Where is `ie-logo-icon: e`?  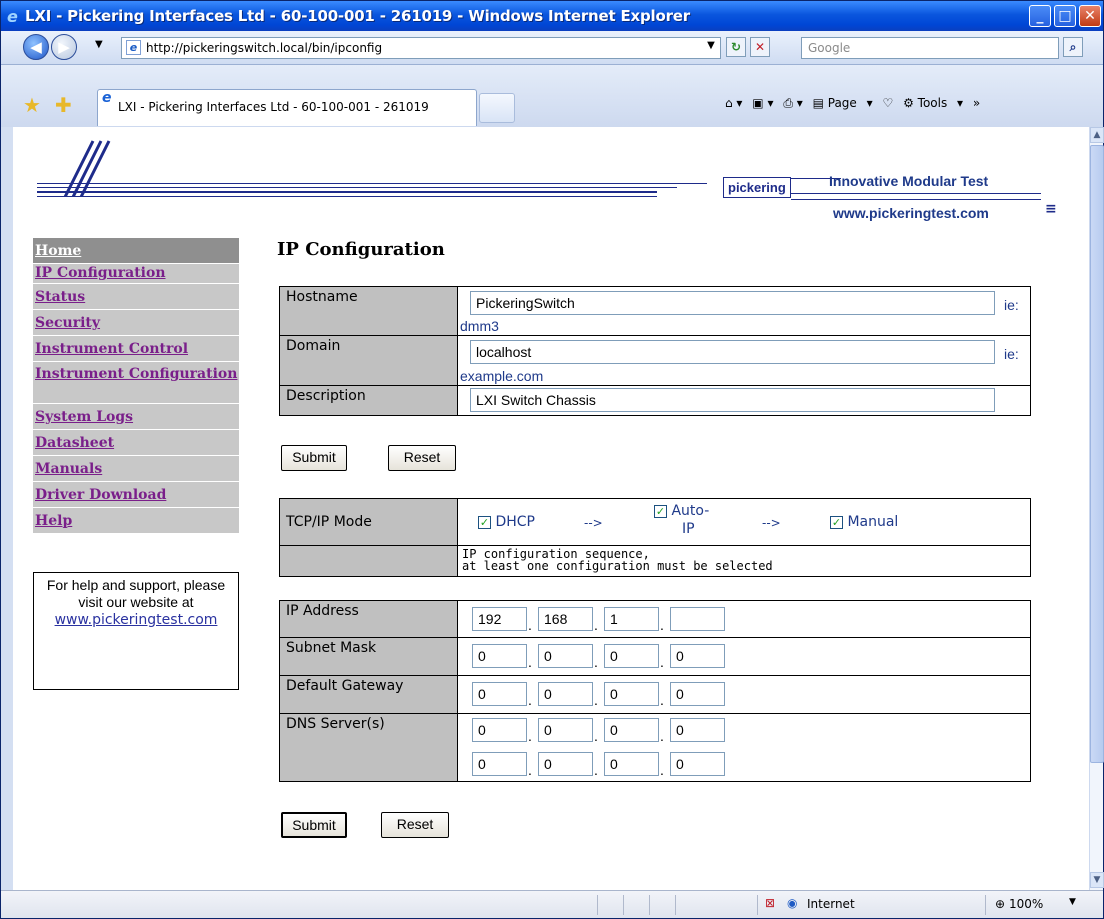
ie-logo-icon: e is located at coordinates (12, 16).